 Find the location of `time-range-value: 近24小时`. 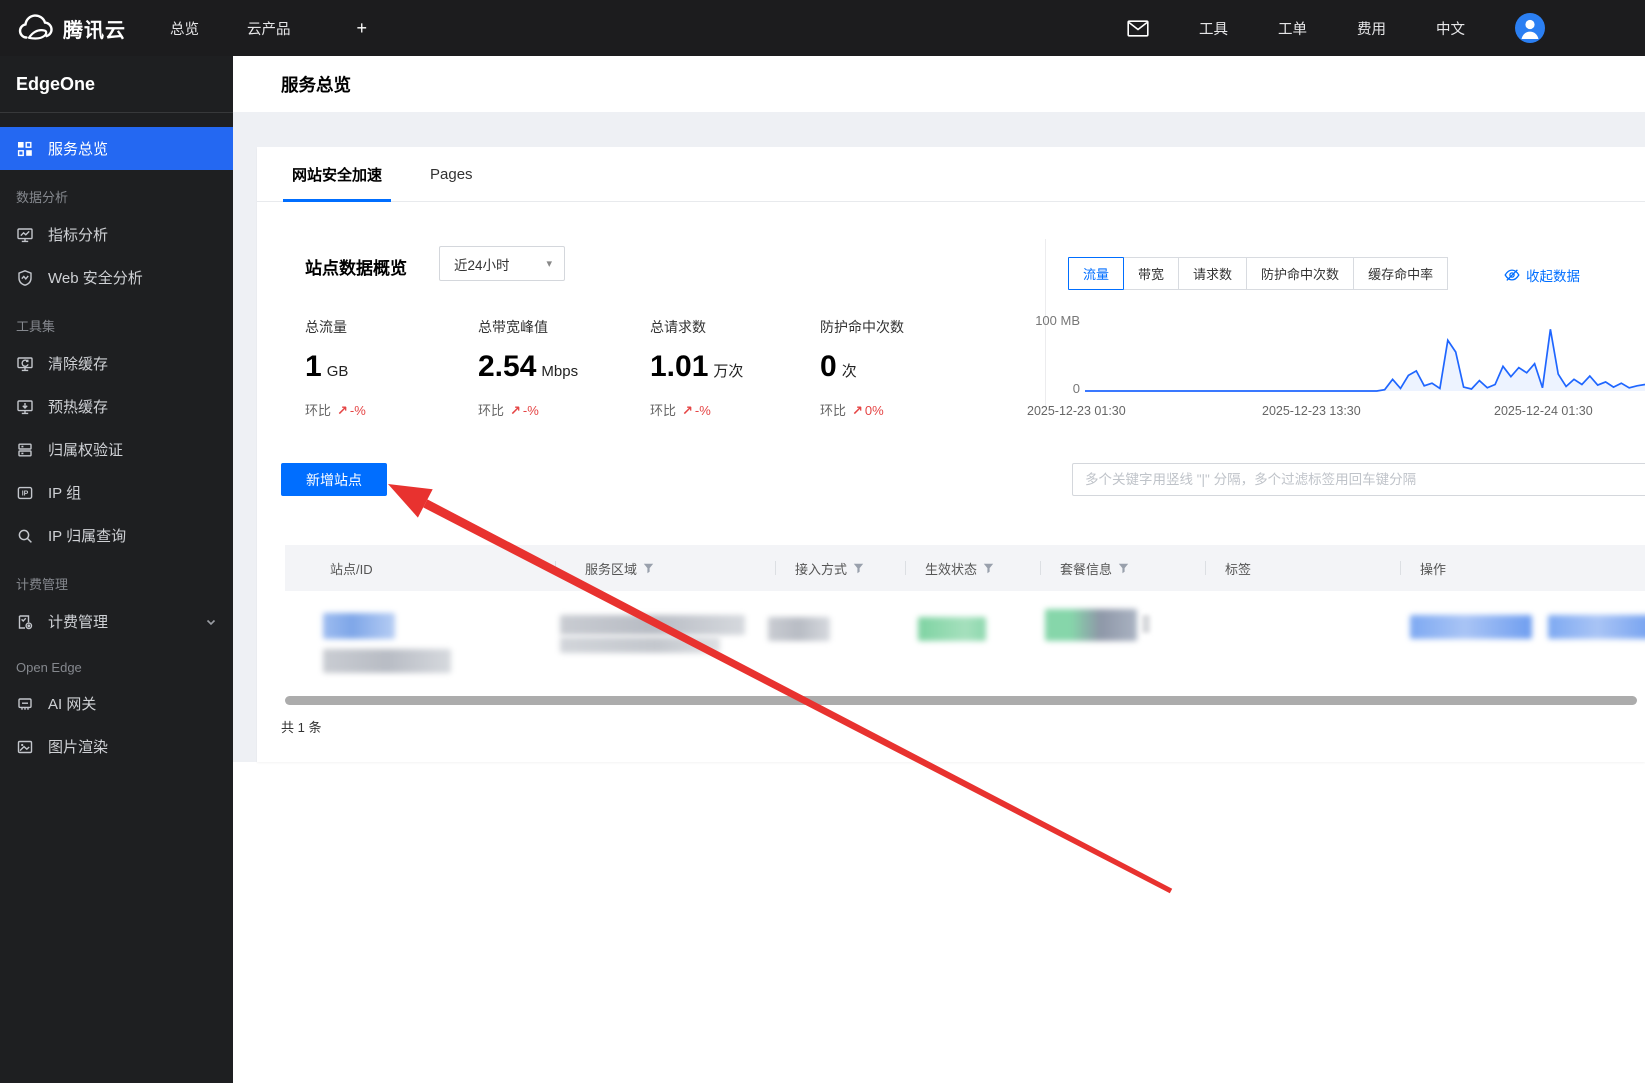

time-range-value: 近24小时 is located at coordinates (482, 265).